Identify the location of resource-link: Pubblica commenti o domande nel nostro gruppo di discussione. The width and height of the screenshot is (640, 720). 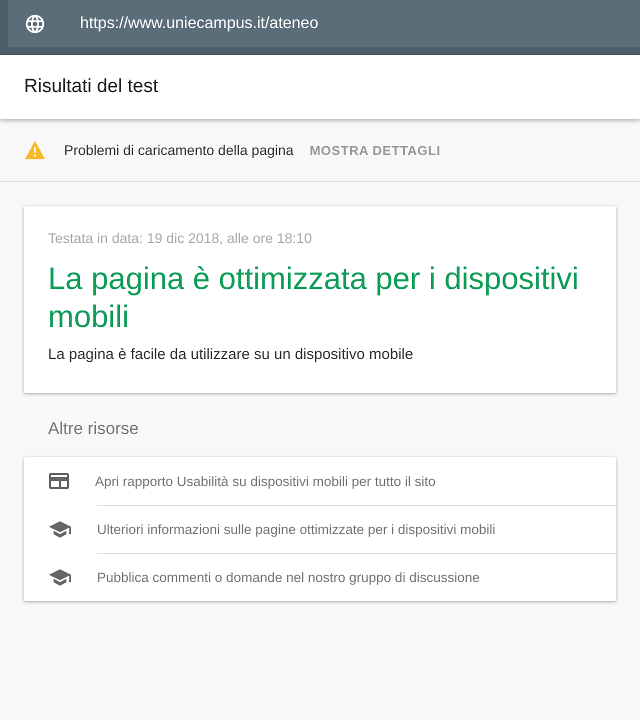
(356, 577).